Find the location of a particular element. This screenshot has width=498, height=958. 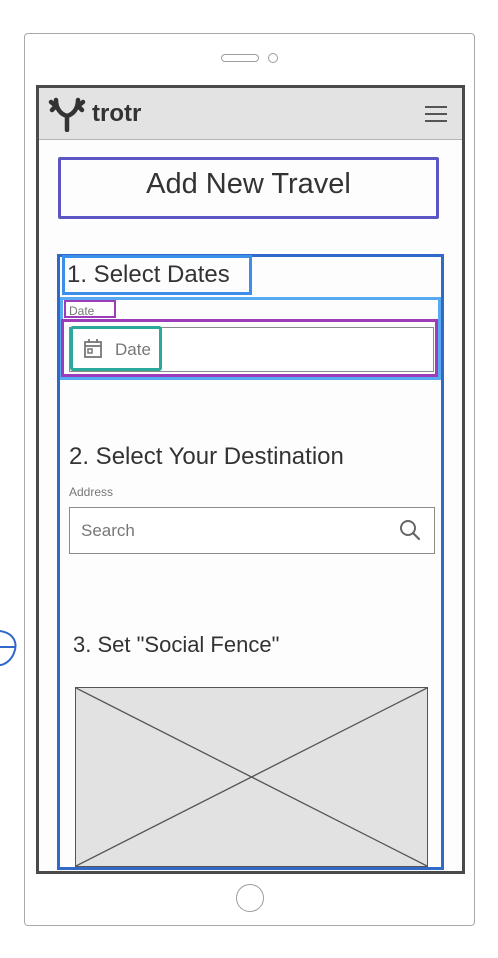

search-icon is located at coordinates (410, 530).